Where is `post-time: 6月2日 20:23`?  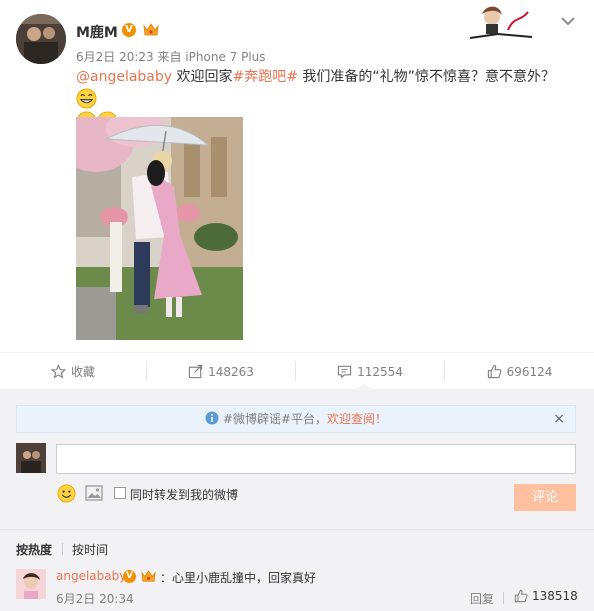 post-time: 6月2日 20:23 is located at coordinates (115, 57).